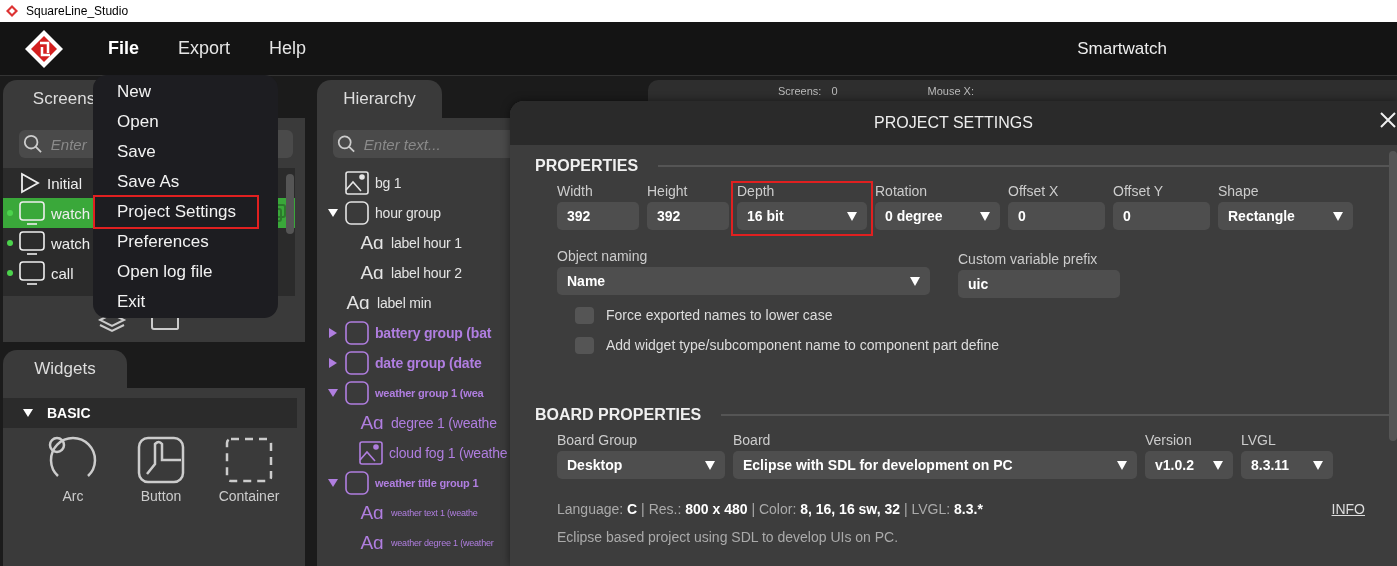  I want to click on project-name: Smartwatch, so click(1122, 48).